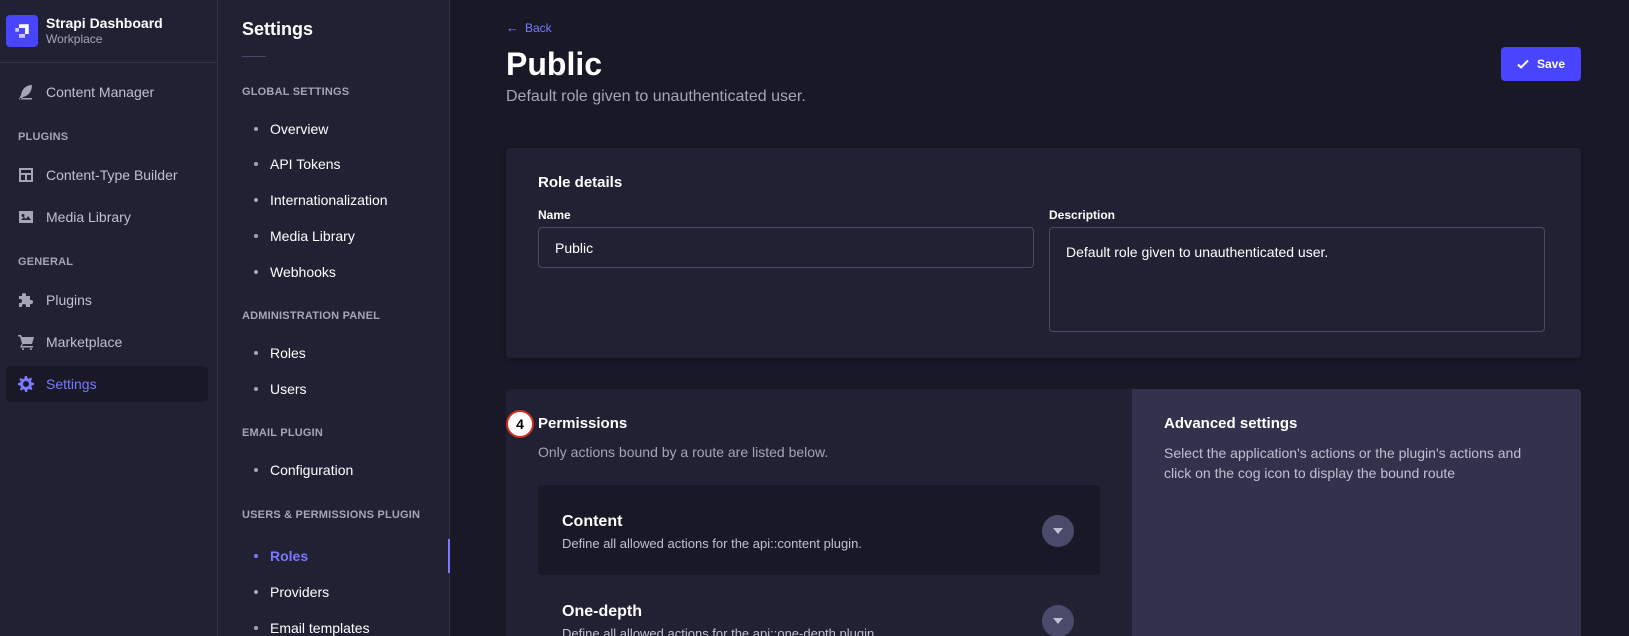  I want to click on subnav-item-label: Configuration, so click(312, 470).